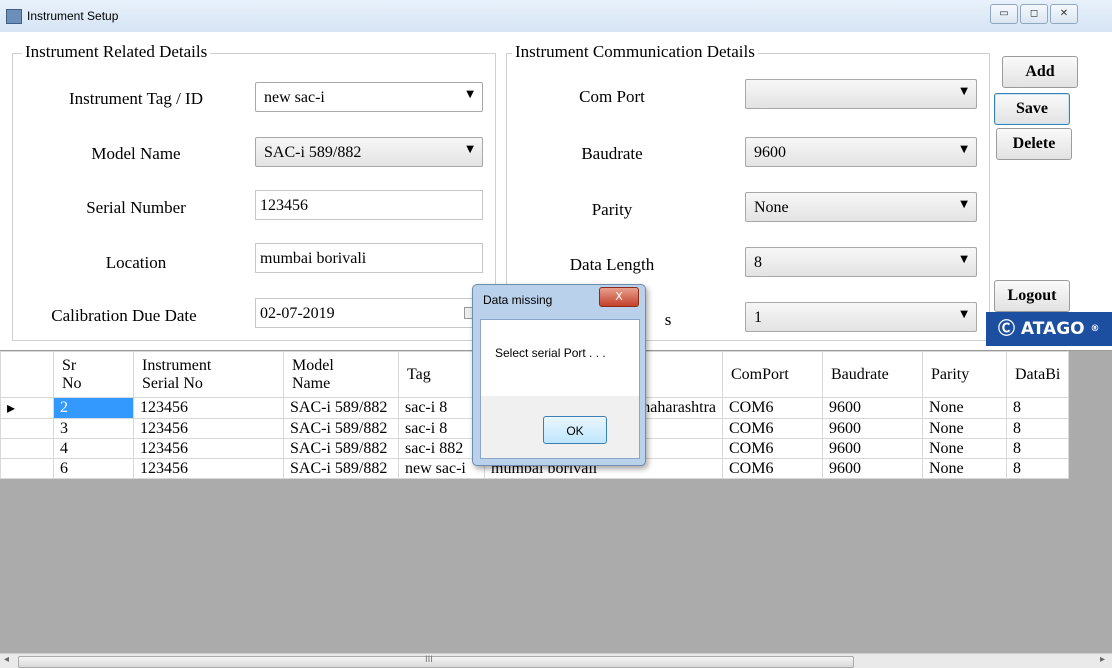  I want to click on dialog-title: Data missing, so click(518, 300).